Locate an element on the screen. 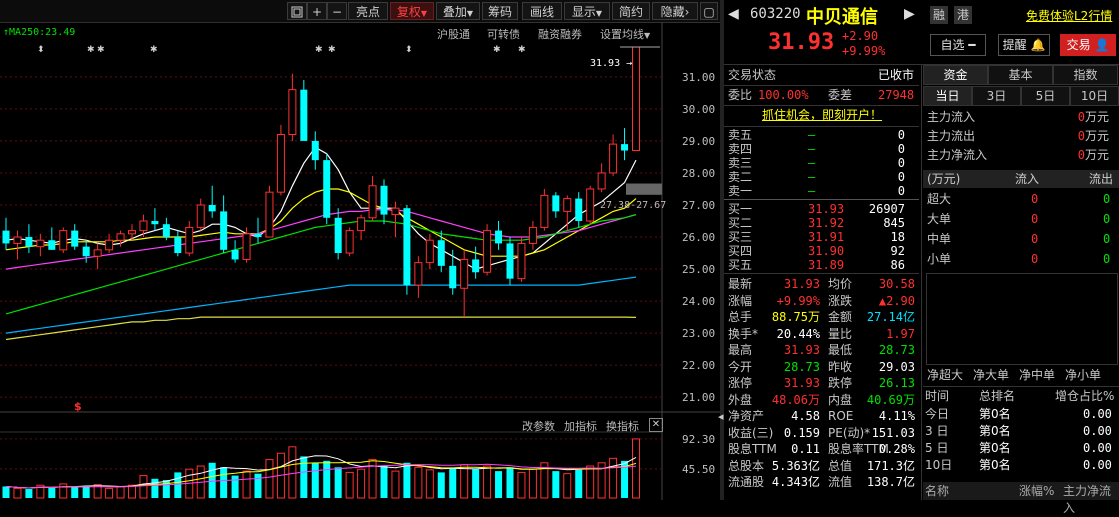 The height and width of the screenshot is (517, 1119). next-stock-icon: ▶ is located at coordinates (909, 14).